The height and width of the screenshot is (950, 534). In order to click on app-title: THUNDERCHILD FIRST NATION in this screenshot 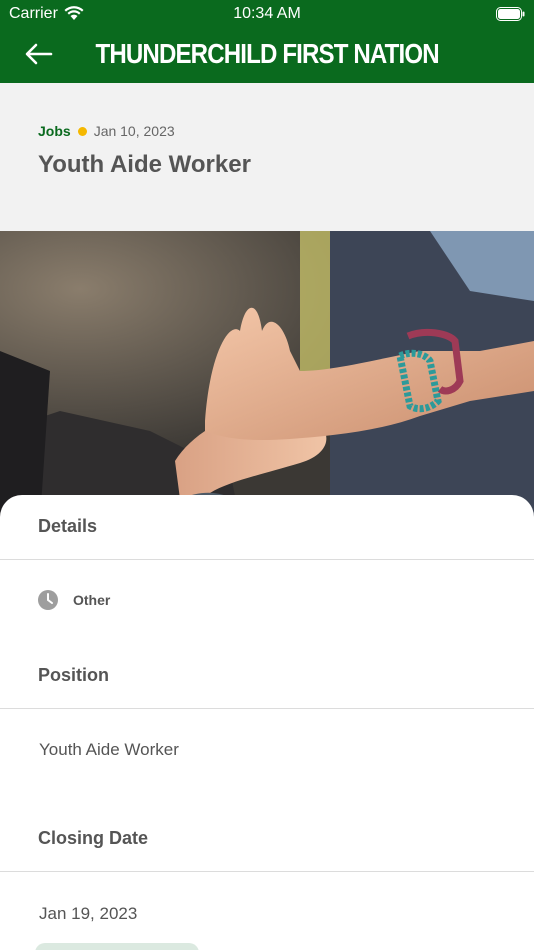, I will do `click(267, 53)`.